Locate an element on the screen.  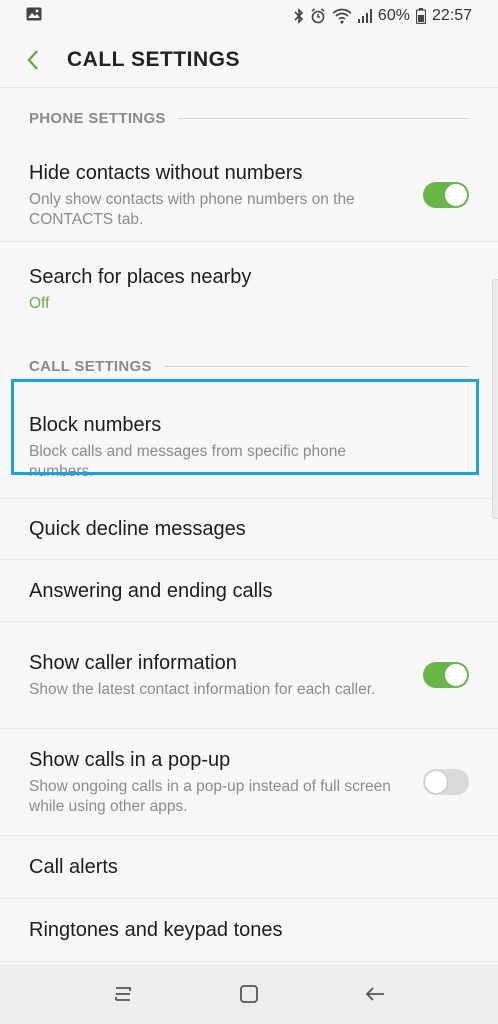
app-header: CALL SETTINGS is located at coordinates (249, 60).